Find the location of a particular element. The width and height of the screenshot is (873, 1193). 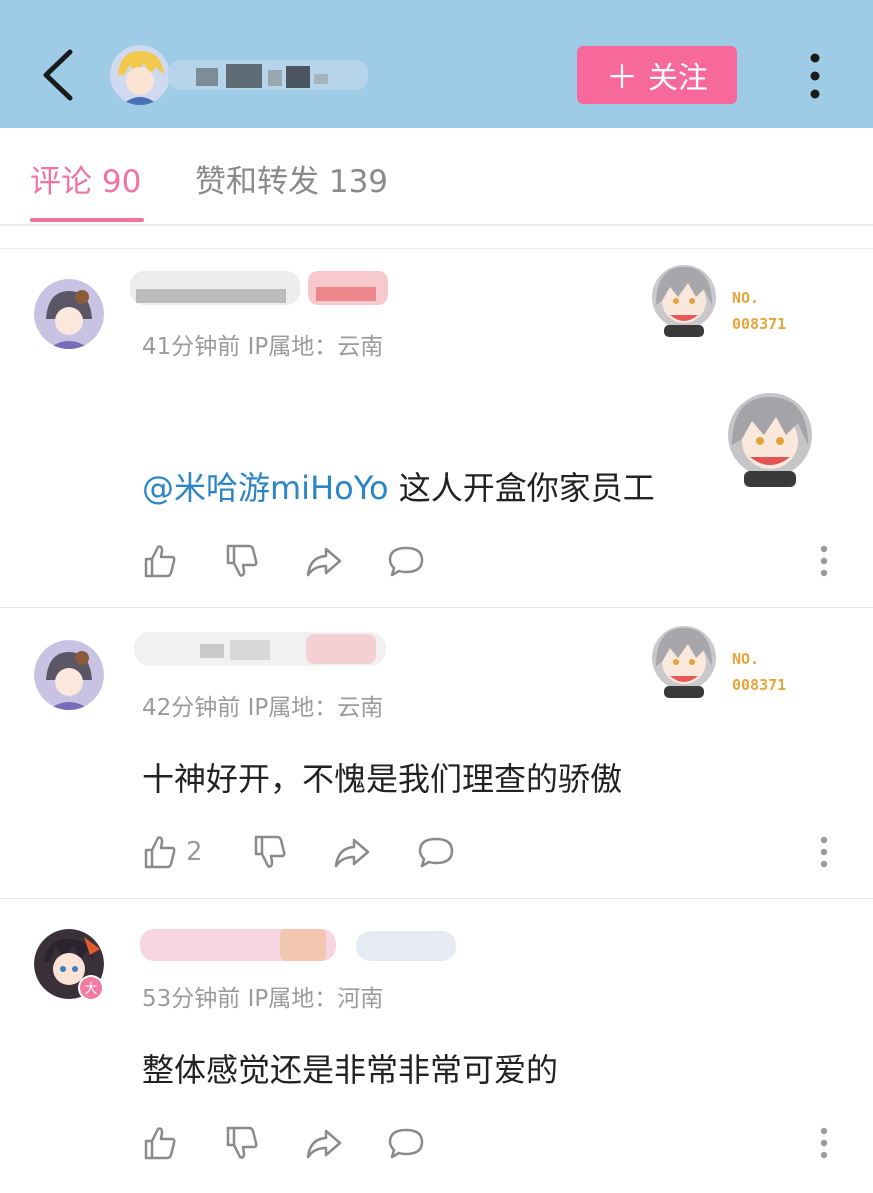

active-tab-indicator is located at coordinates (87, 220).